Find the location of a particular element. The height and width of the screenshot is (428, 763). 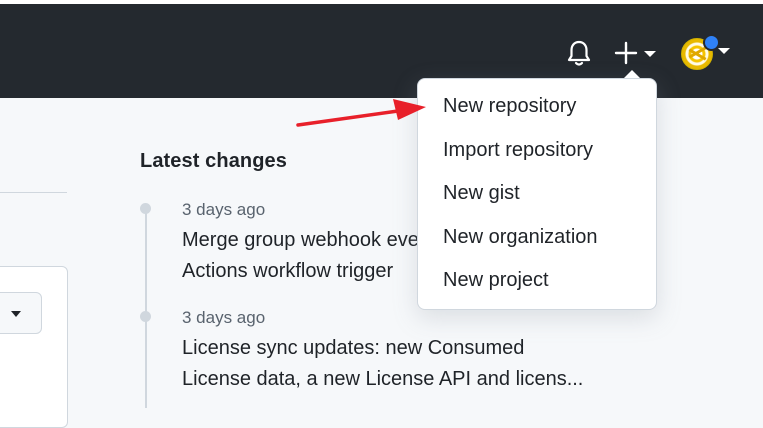

notifications-button is located at coordinates (579, 53).